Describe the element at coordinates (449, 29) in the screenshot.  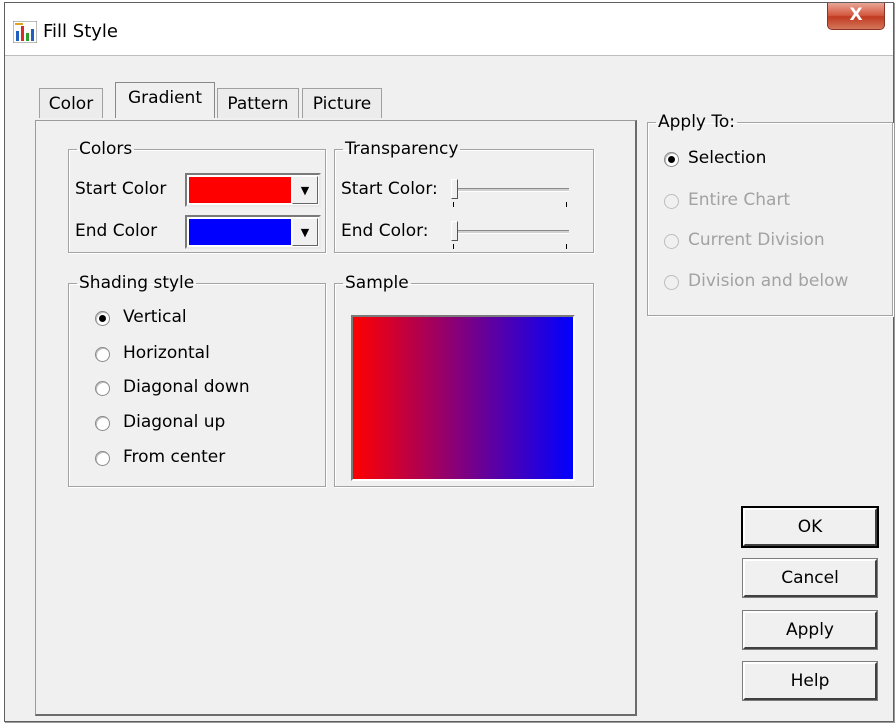
I see `title-bar: Fill Style X` at that location.